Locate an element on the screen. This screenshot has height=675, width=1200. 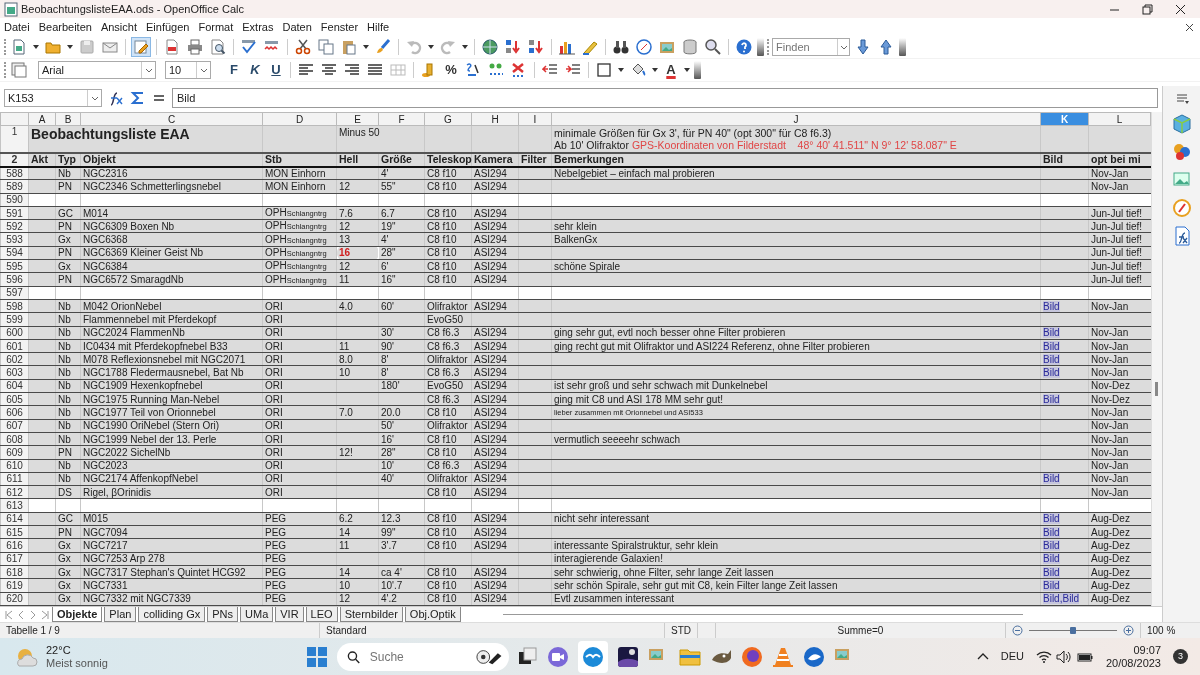
menu-item: Daten is located at coordinates (297, 27).